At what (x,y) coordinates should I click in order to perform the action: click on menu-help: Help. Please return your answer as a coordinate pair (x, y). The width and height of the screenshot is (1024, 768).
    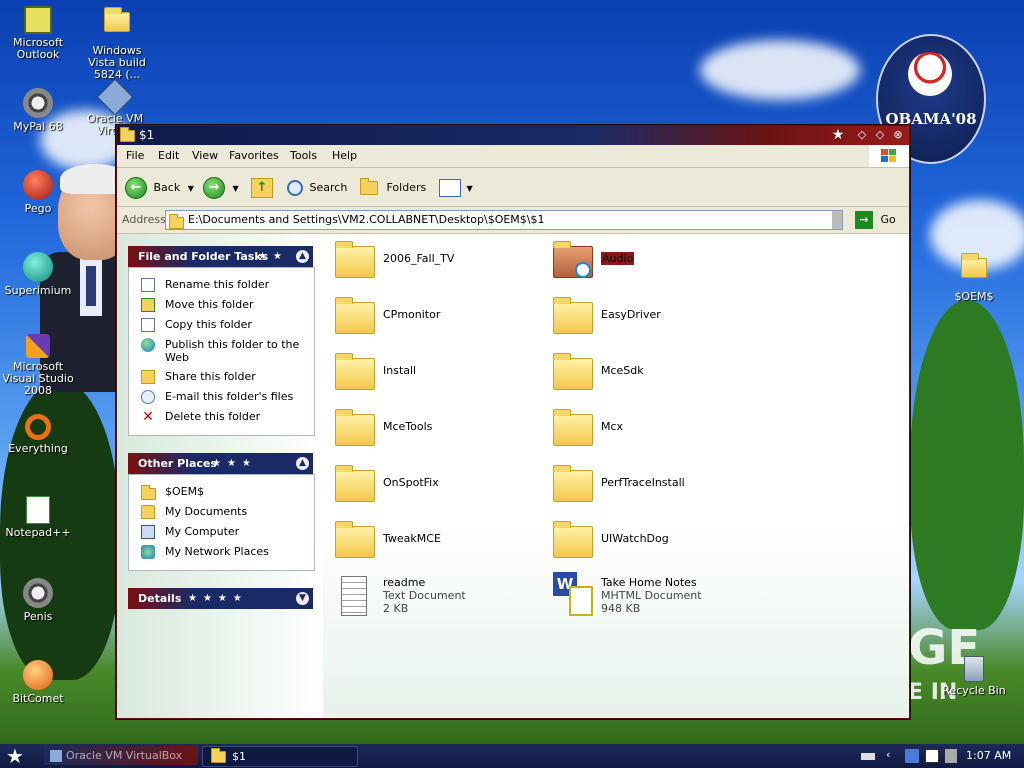
    Looking at the image, I should click on (344, 155).